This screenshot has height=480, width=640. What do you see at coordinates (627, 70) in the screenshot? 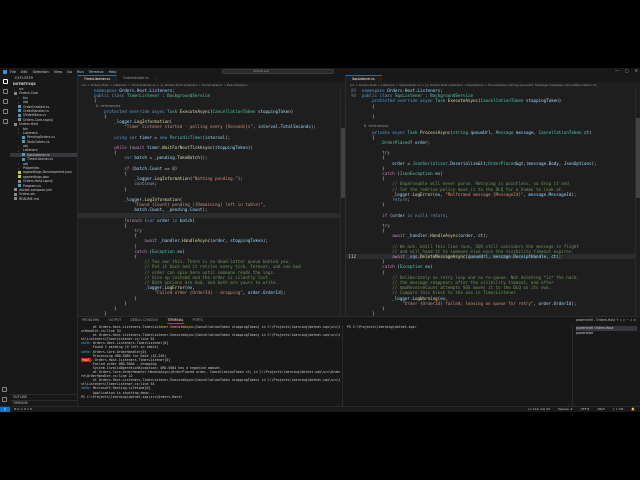
I see `maximize-icon: ▢` at bounding box center [627, 70].